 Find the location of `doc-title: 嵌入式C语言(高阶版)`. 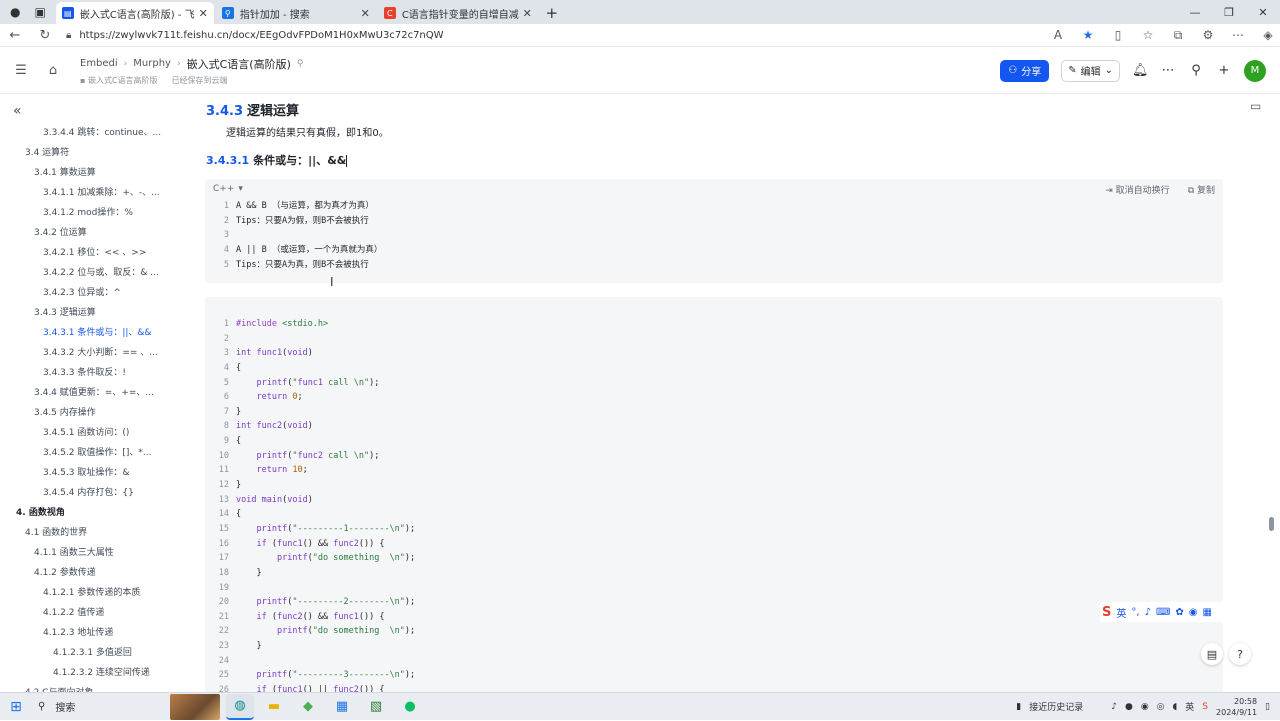

doc-title: 嵌入式C语言(高阶版) is located at coordinates (239, 64).